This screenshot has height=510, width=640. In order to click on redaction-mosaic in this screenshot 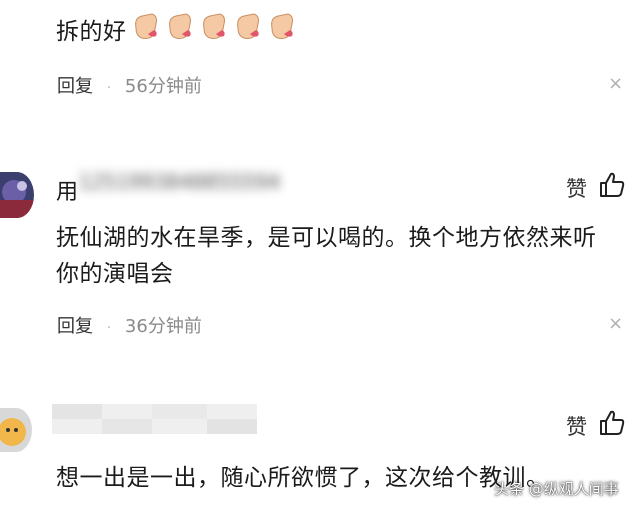, I will do `click(154, 419)`.